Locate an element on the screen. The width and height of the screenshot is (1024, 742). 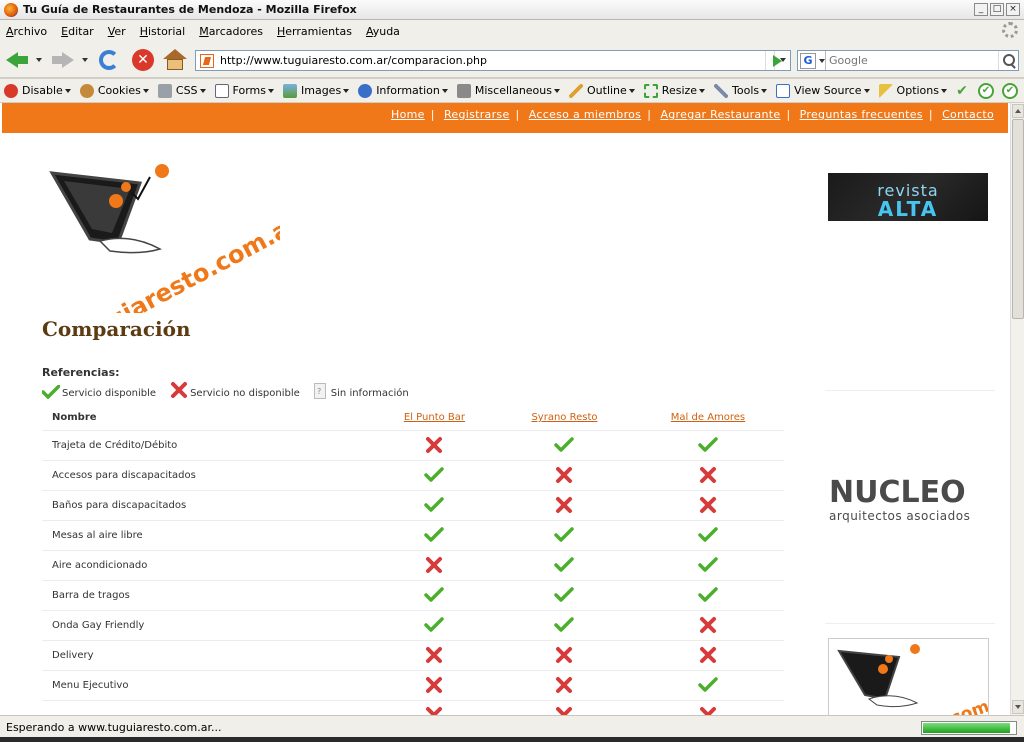
restaurant-header-3: Mal de Amores is located at coordinates (707, 418).